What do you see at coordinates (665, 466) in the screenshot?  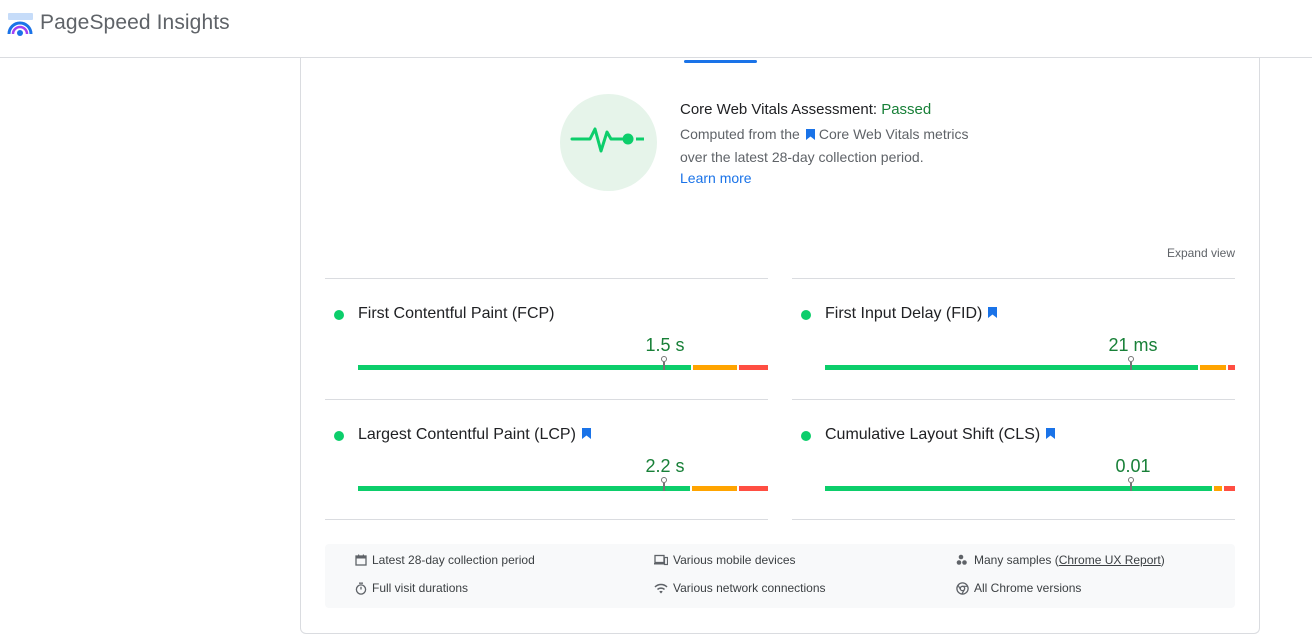 I see `metric-value: 2.2 s` at bounding box center [665, 466].